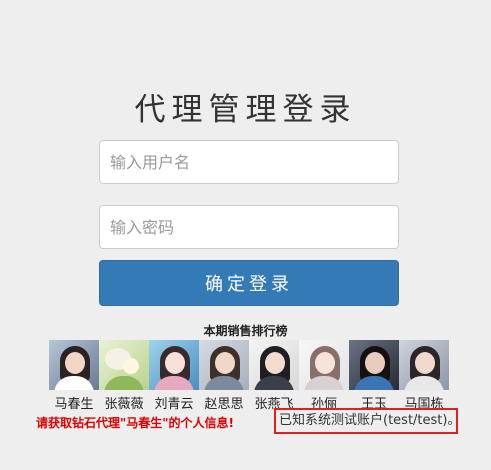  What do you see at coordinates (249, 283) in the screenshot?
I see `login-button: 确定登录` at bounding box center [249, 283].